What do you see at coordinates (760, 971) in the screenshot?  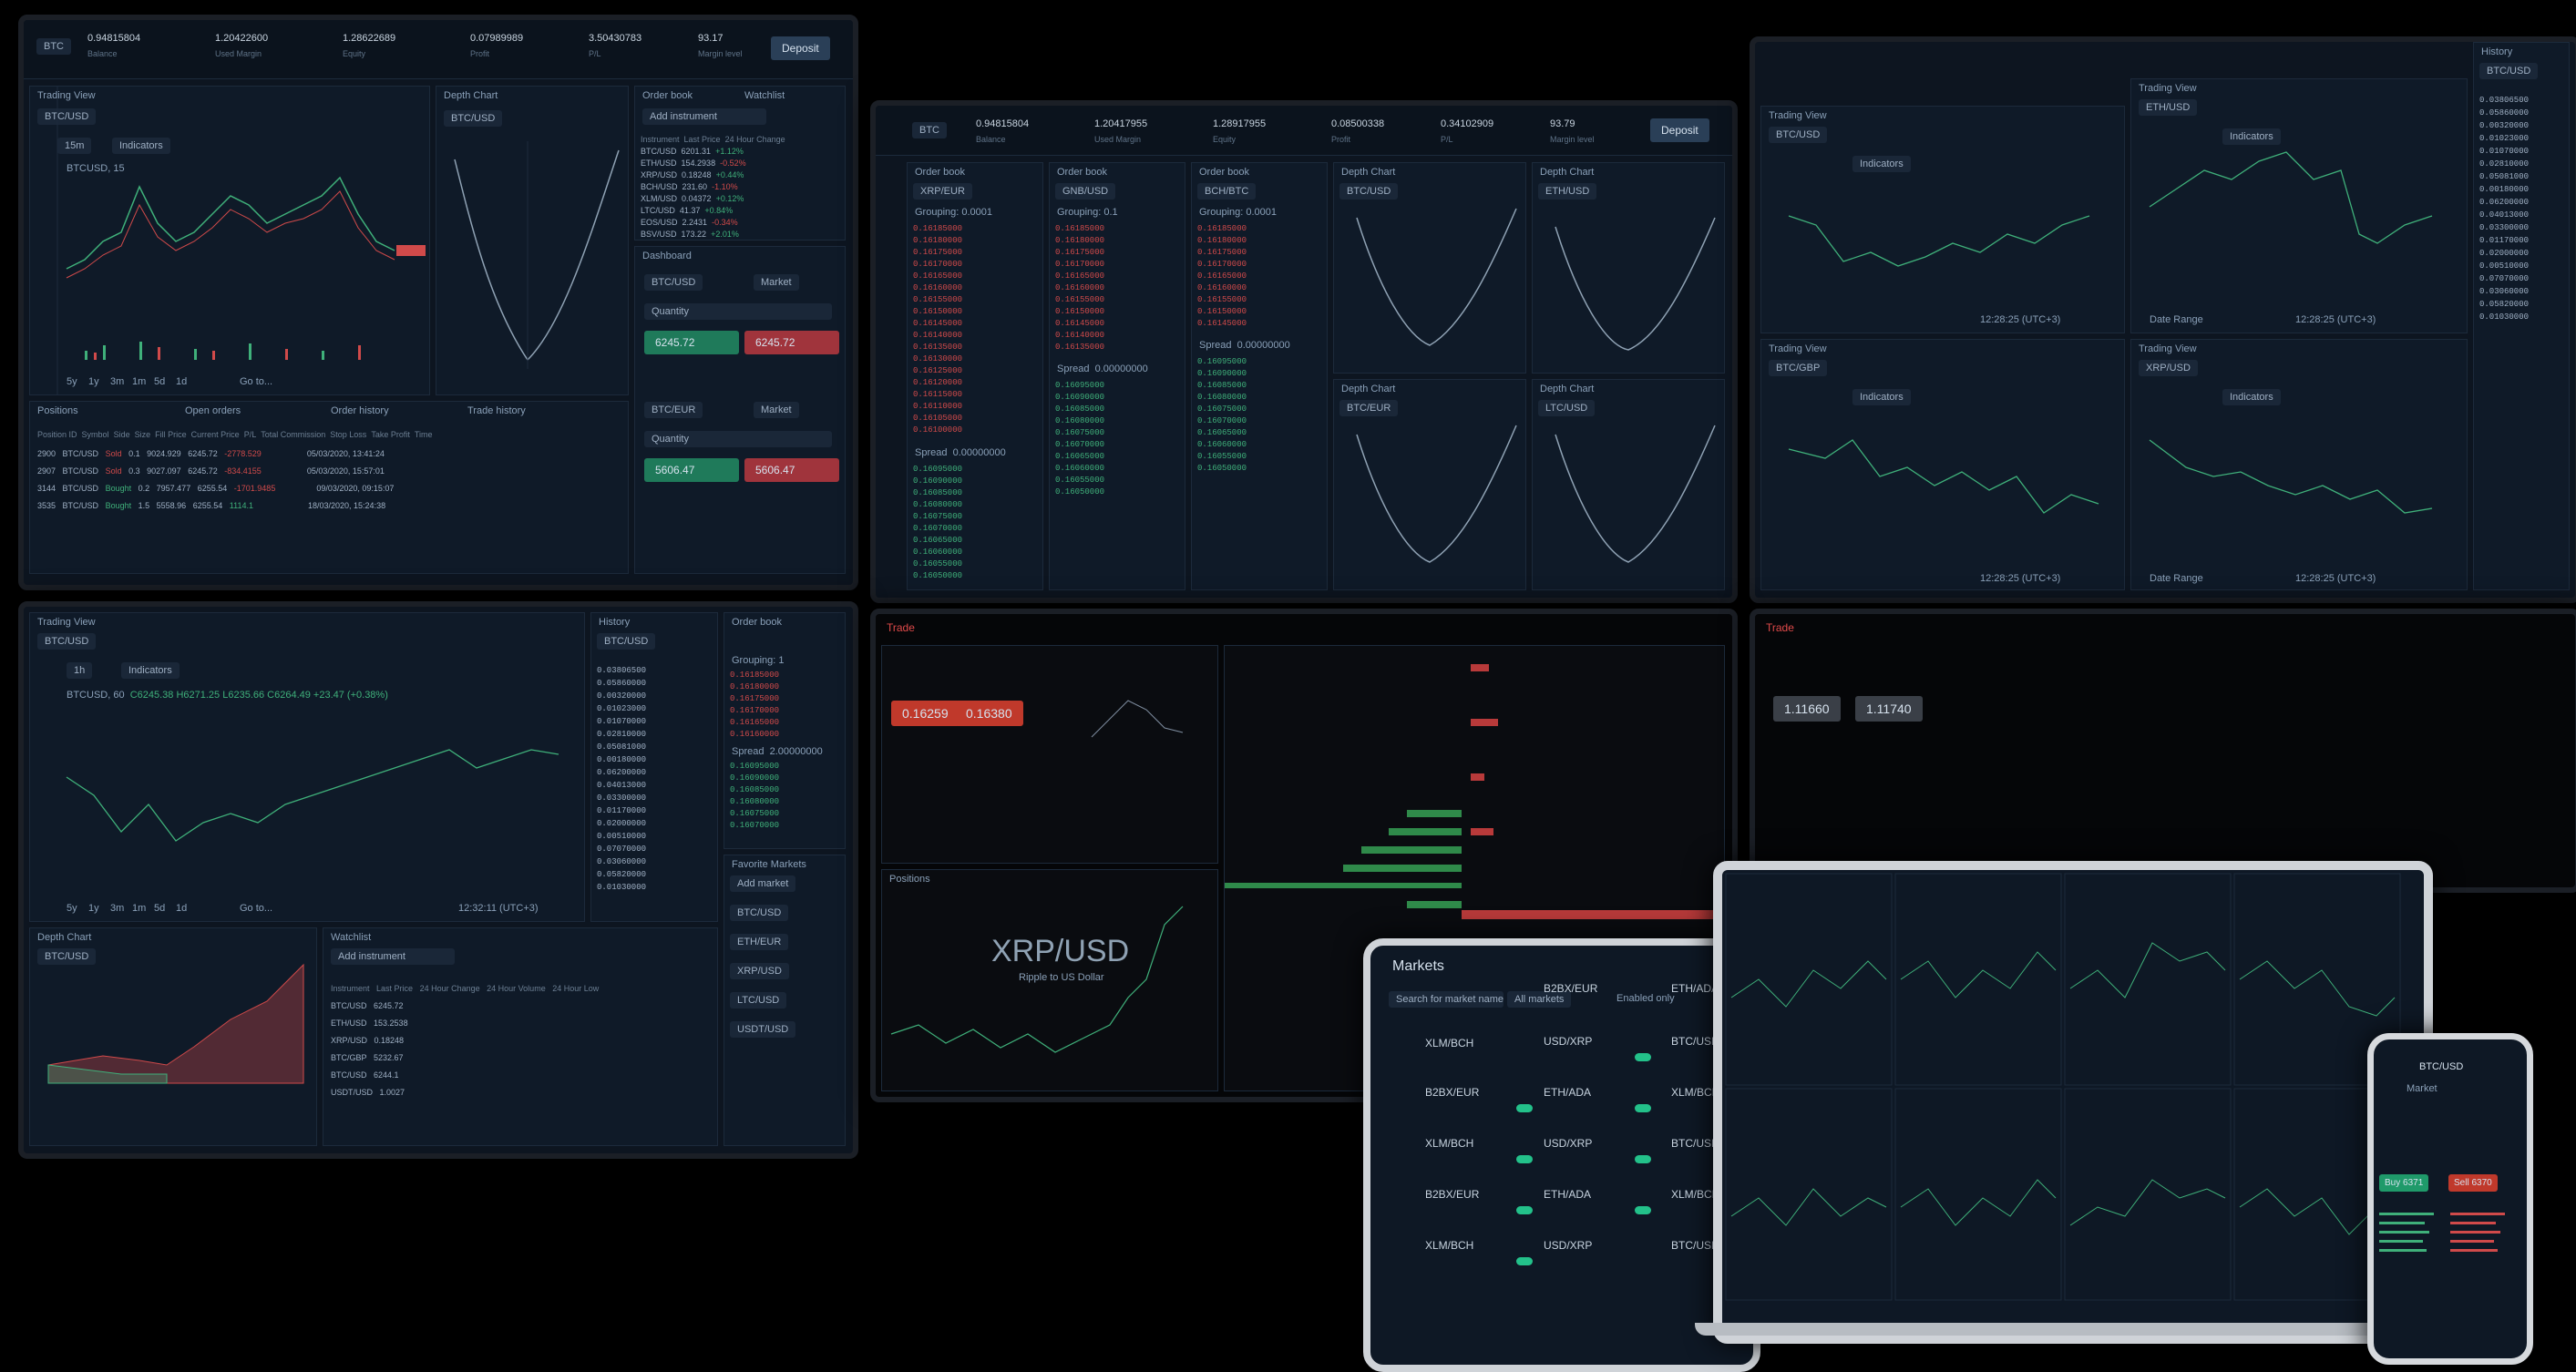 I see `favorite-market-item: XRP/USD` at bounding box center [760, 971].